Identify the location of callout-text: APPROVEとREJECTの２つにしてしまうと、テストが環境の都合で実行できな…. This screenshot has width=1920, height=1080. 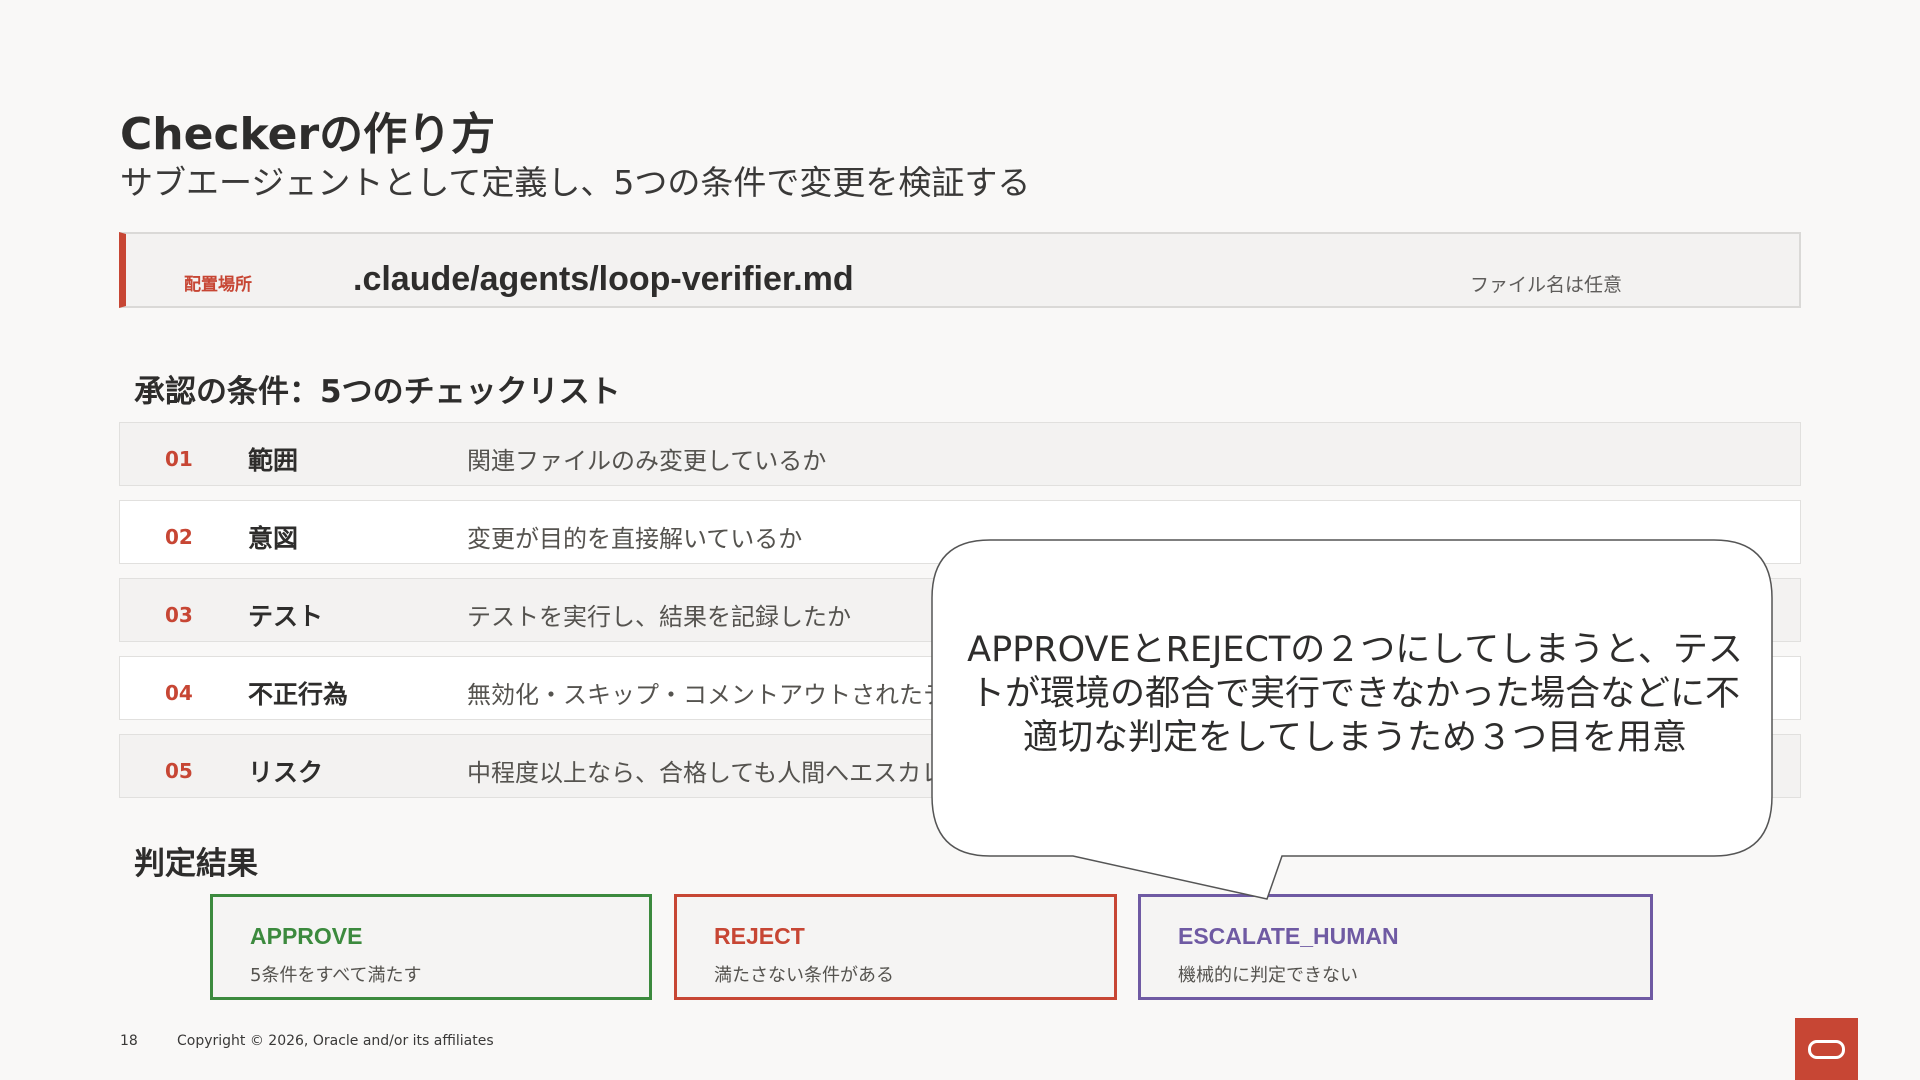
(1355, 694).